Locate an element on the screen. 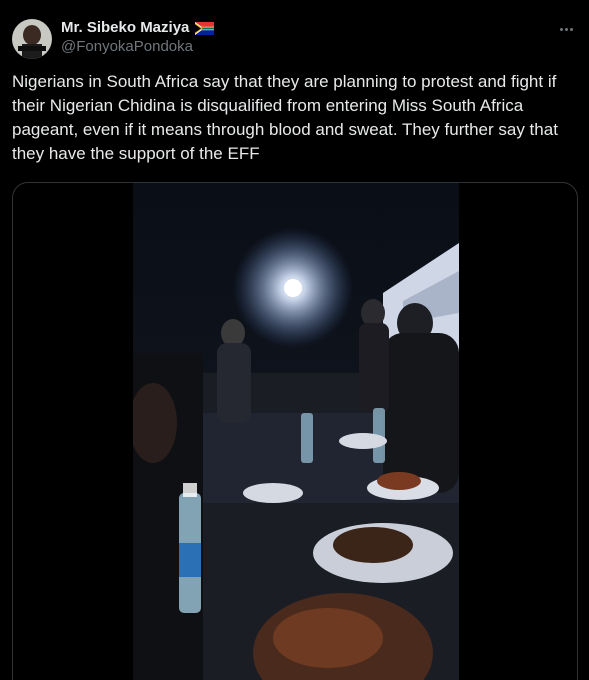 This screenshot has height=680, width=589. name-row: Mr. Sibeko Maziya is located at coordinates (138, 27).